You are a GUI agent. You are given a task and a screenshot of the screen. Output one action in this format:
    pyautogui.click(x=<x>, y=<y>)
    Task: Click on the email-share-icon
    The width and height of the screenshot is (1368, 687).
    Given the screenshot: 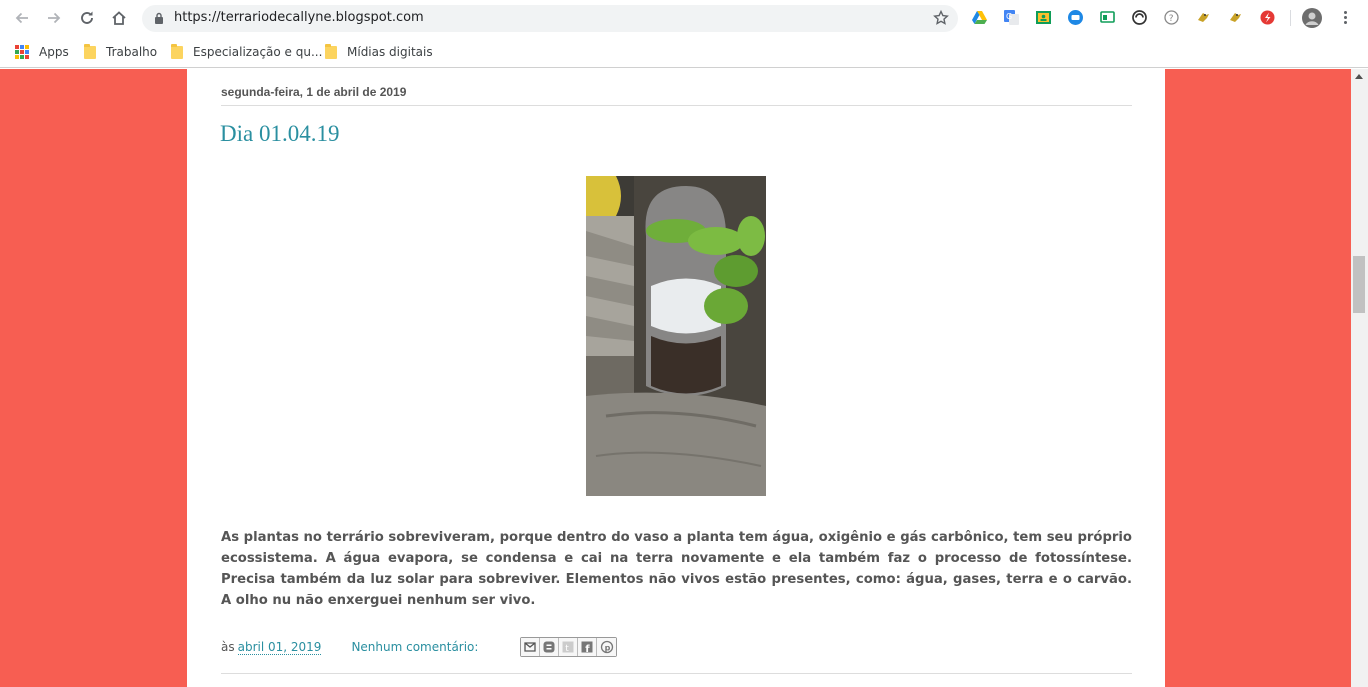 What is the action you would take?
    pyautogui.click(x=531, y=647)
    